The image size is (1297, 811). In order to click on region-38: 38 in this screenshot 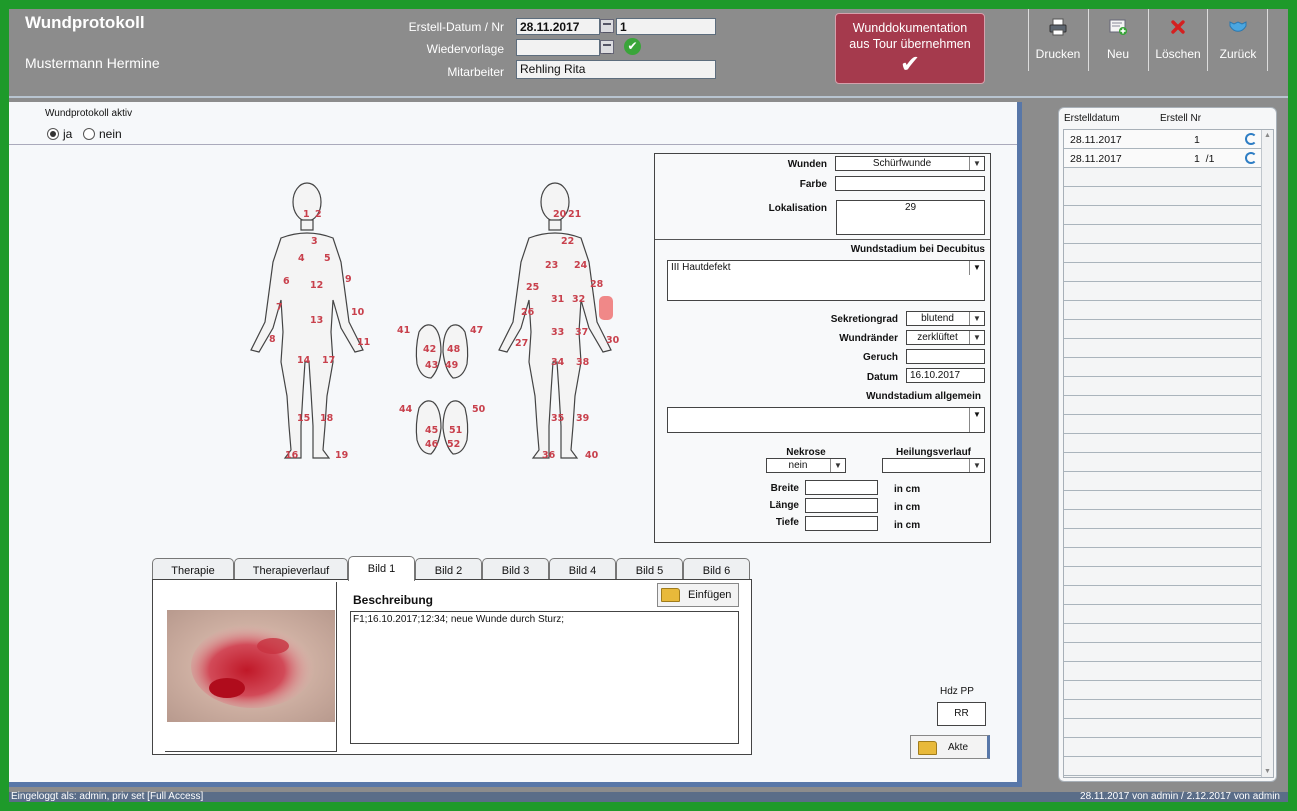, I will do `click(583, 362)`.